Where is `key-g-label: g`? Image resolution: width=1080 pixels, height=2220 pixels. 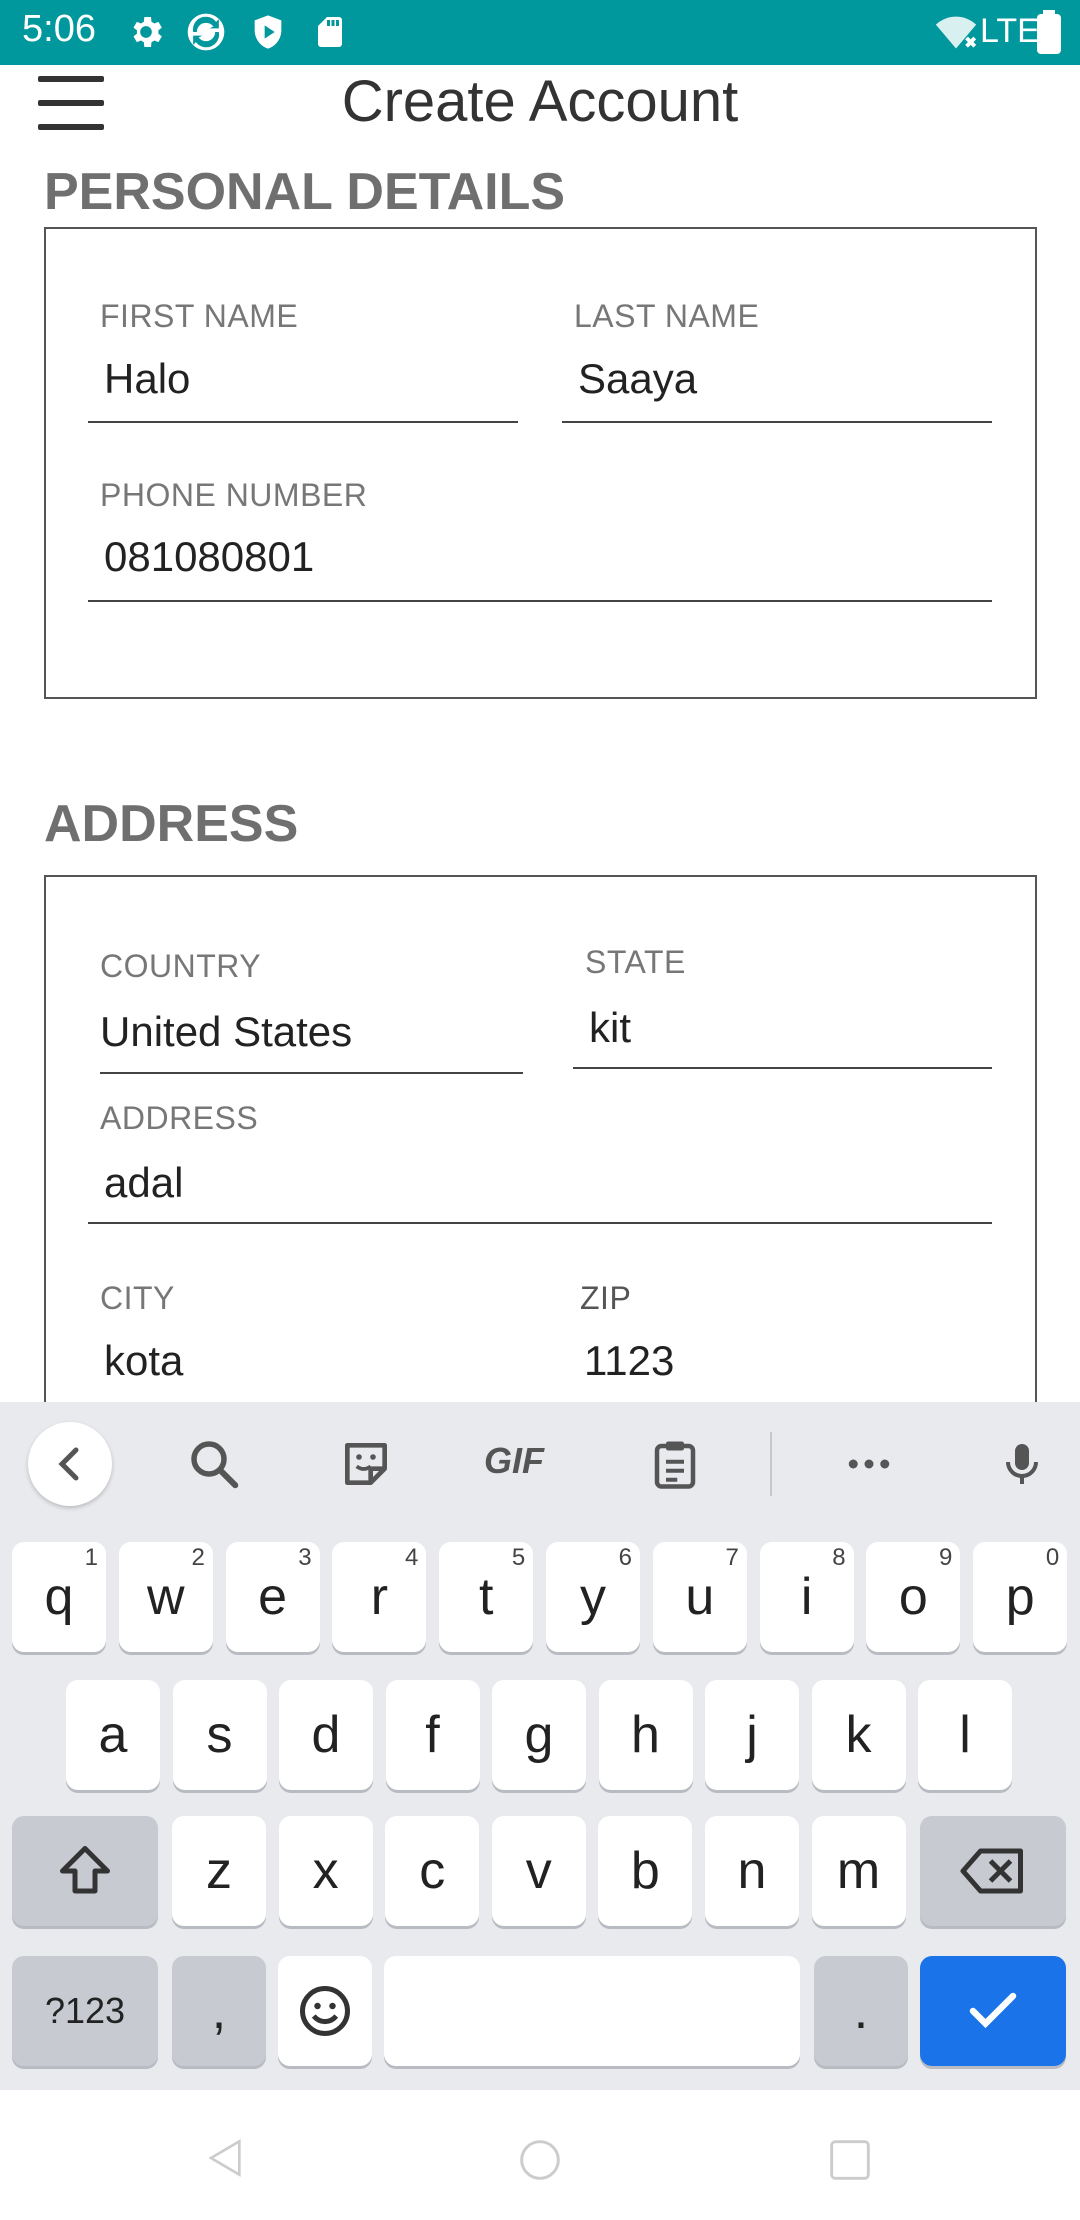 key-g-label: g is located at coordinates (539, 1735).